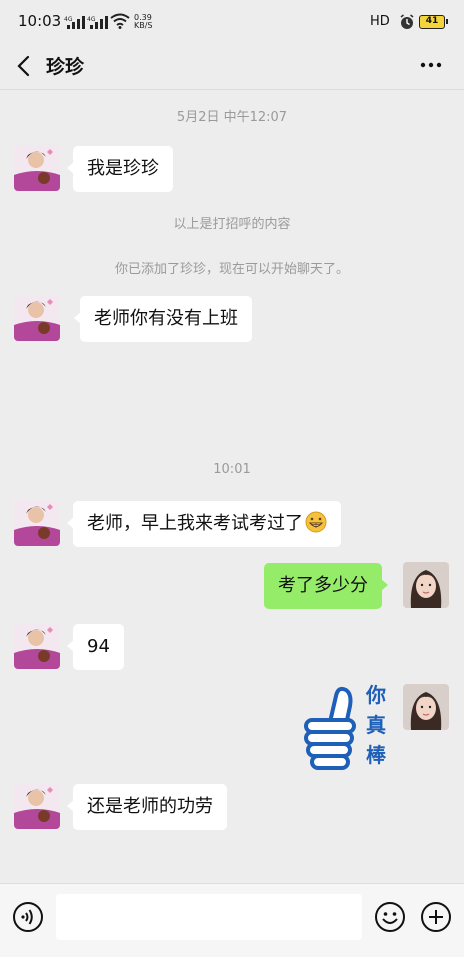  I want to click on message-input, so click(209, 917).